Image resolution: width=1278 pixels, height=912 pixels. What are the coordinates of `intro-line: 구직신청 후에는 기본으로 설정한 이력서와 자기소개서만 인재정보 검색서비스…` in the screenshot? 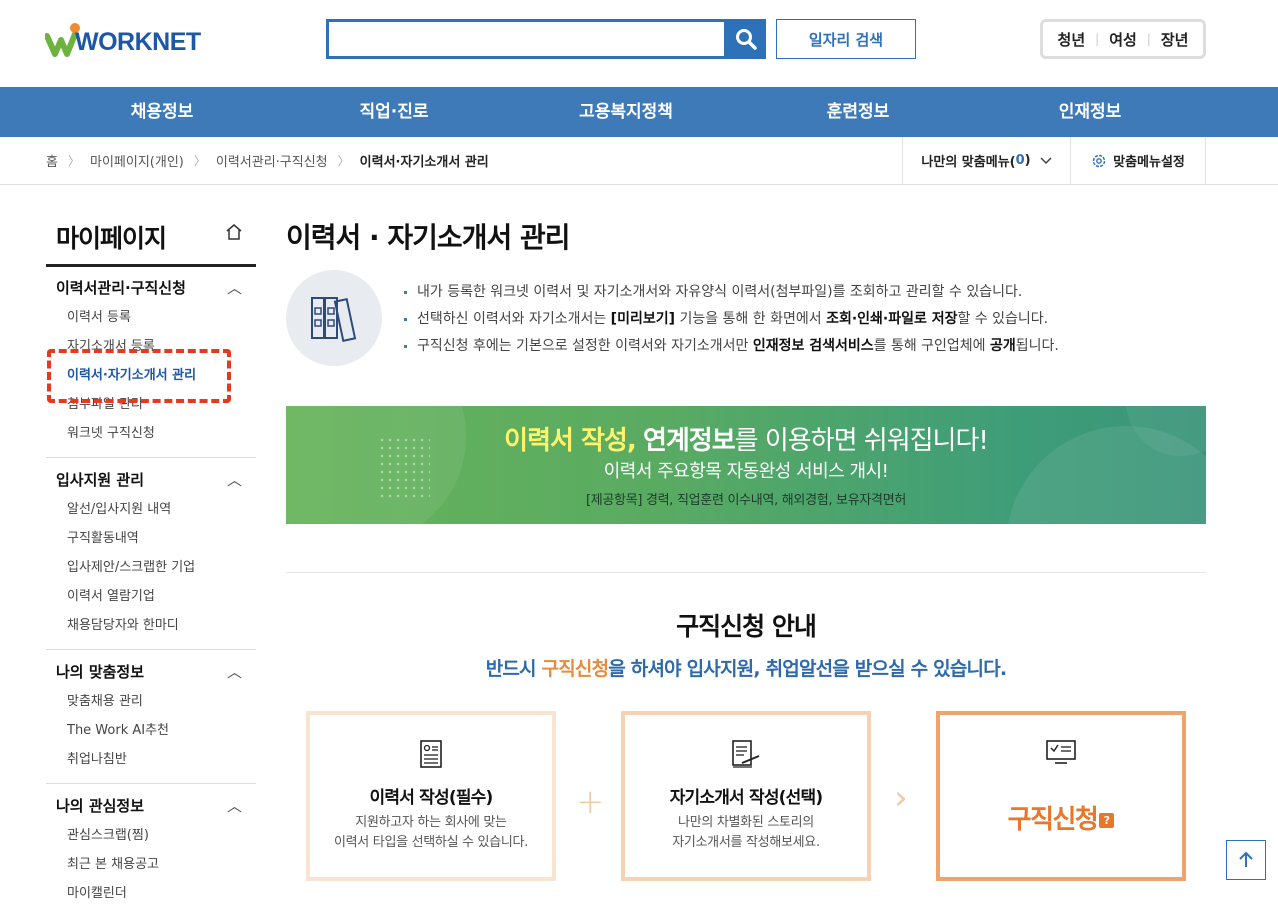 It's located at (731, 346).